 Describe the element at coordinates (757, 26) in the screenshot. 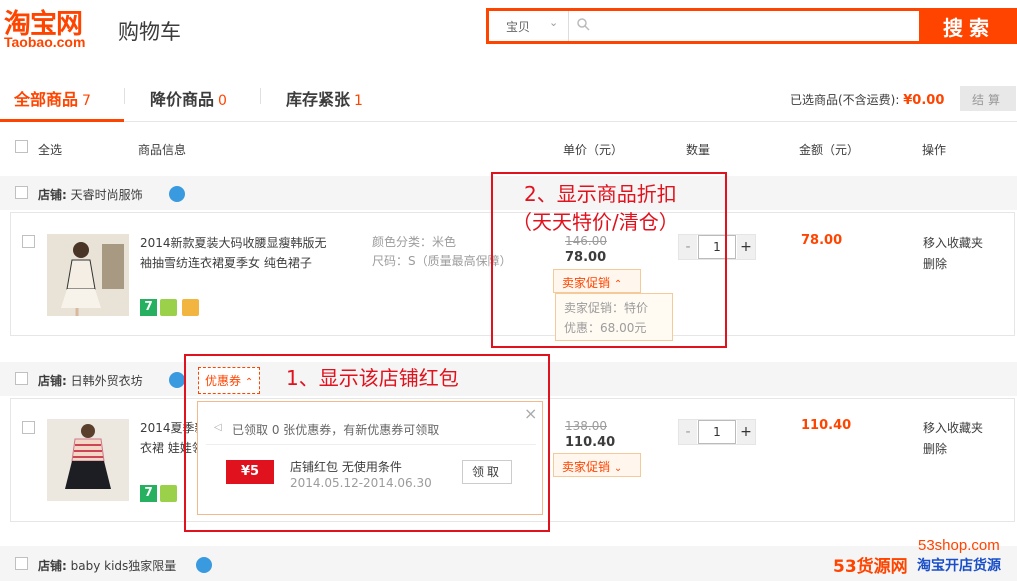

I see `search-input` at that location.